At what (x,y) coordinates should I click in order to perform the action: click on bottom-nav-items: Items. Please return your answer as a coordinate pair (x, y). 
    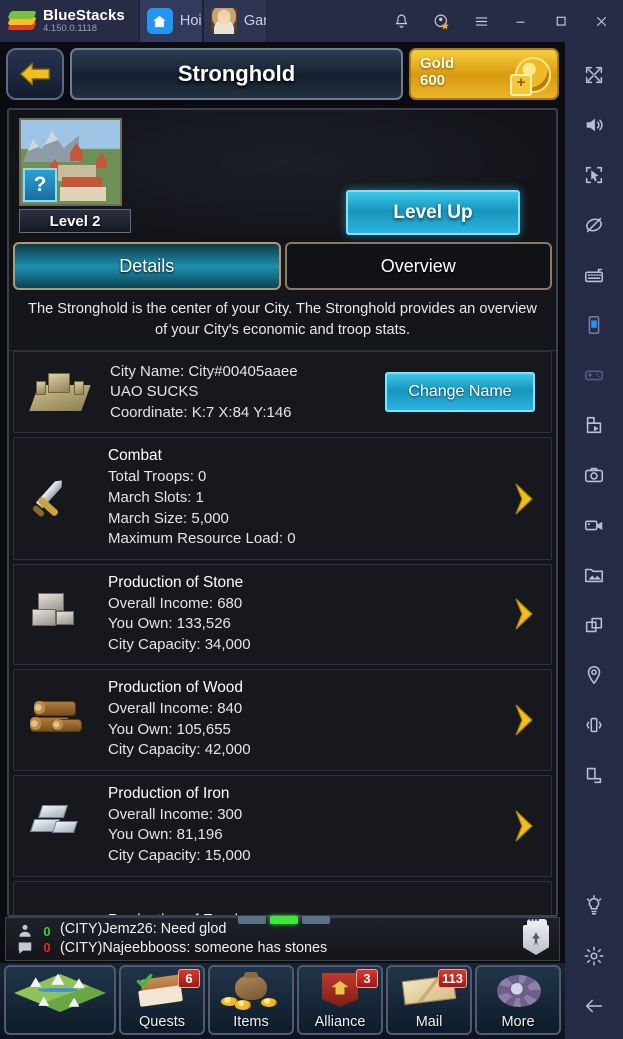
    Looking at the image, I should click on (251, 1000).